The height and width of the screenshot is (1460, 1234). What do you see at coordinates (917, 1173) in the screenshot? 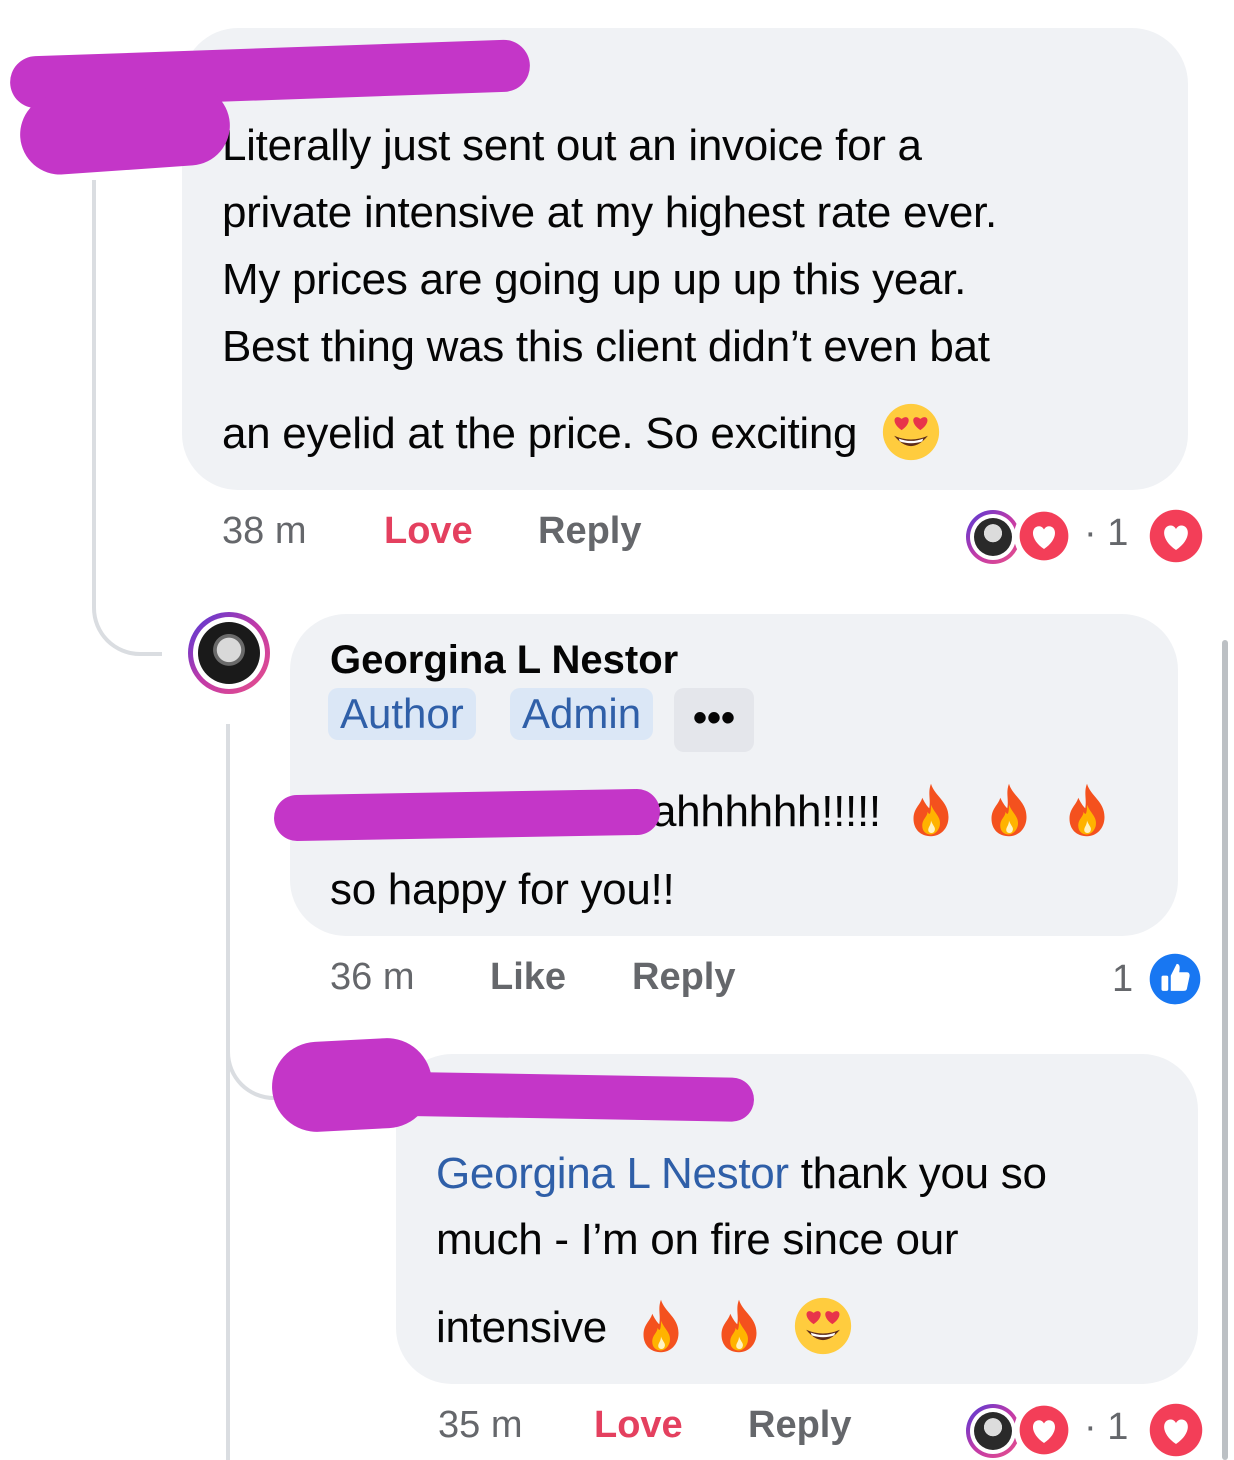
I see `comment-3-line-1-rest: thank you so` at bounding box center [917, 1173].